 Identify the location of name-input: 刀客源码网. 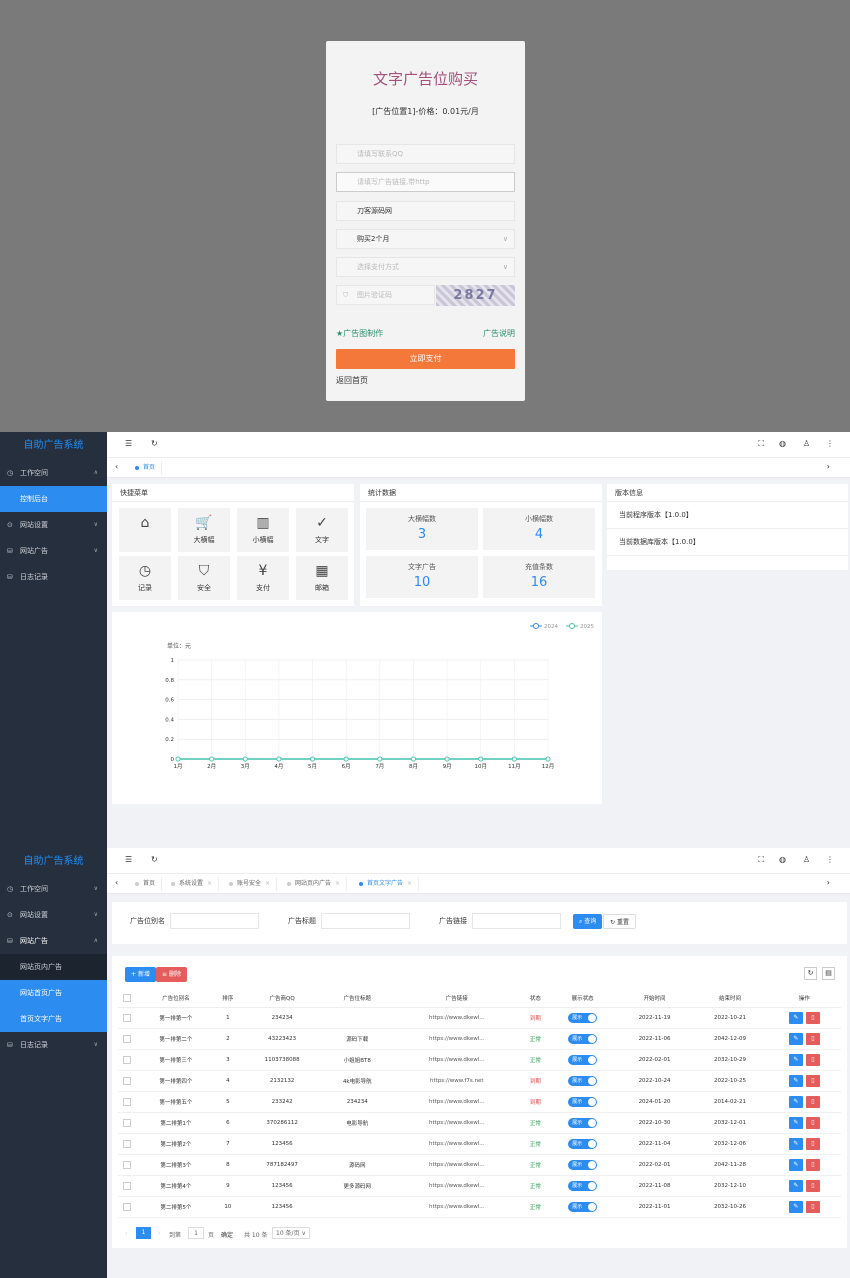
(425, 211).